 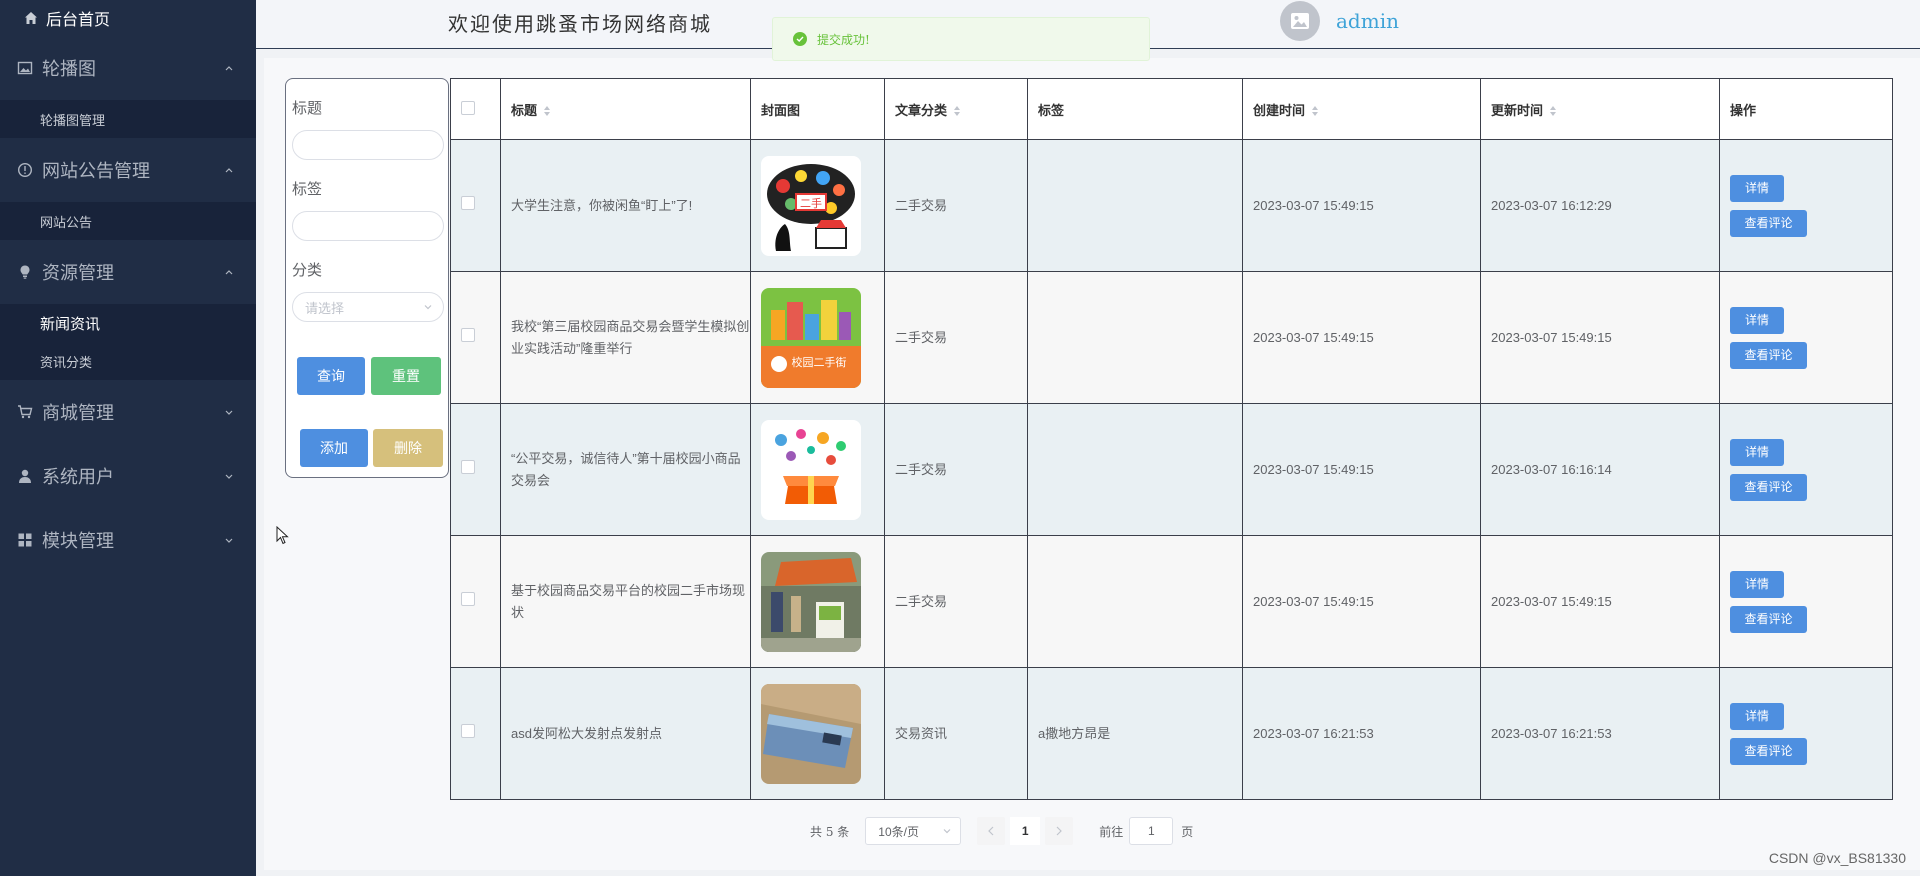 What do you see at coordinates (625, 109) in the screenshot?
I see `column-header-title: 标题` at bounding box center [625, 109].